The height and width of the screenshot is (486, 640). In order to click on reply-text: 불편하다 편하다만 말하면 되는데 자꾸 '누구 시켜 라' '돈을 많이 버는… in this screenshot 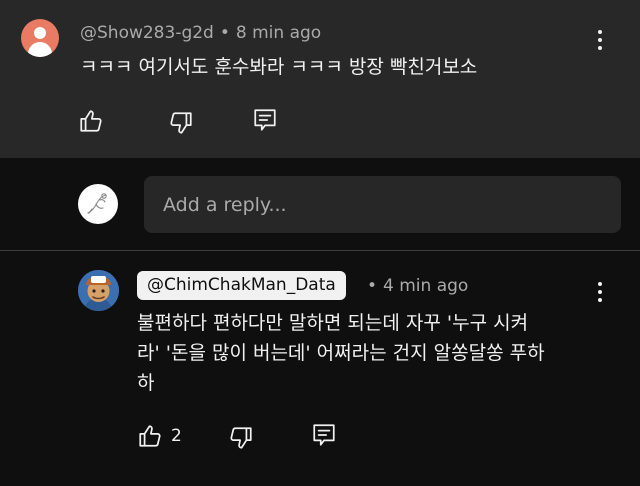, I will do `click(341, 353)`.